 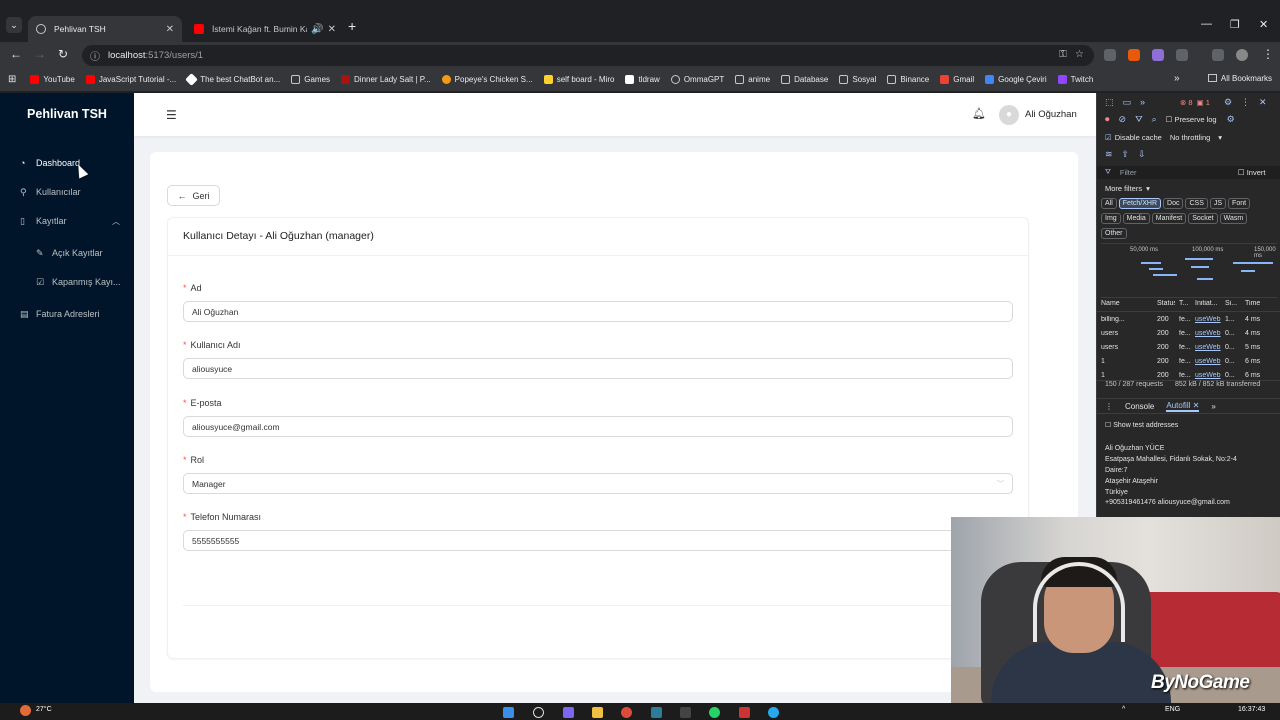 What do you see at coordinates (63, 54) in the screenshot?
I see `reload-icon: ↻` at bounding box center [63, 54].